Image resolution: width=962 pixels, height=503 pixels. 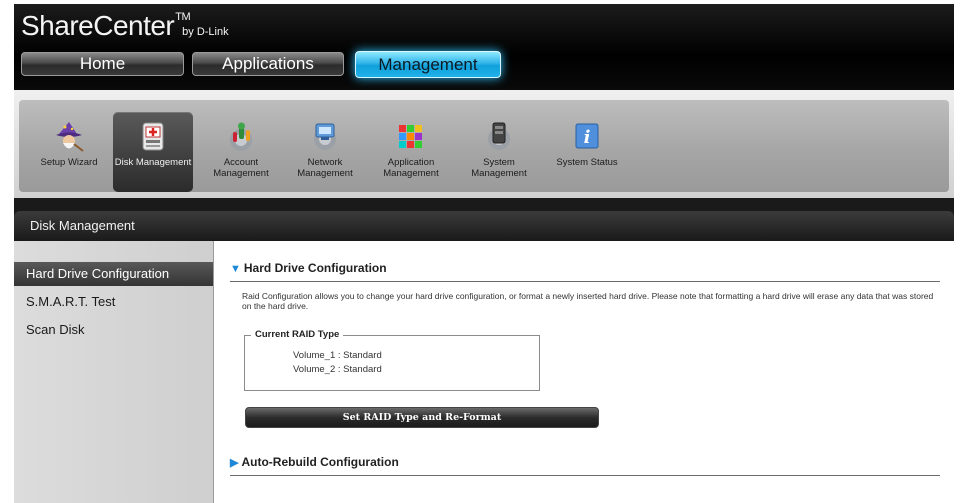 What do you see at coordinates (337, 355) in the screenshot?
I see `volume-1-status: Volume_1 : Standard` at bounding box center [337, 355].